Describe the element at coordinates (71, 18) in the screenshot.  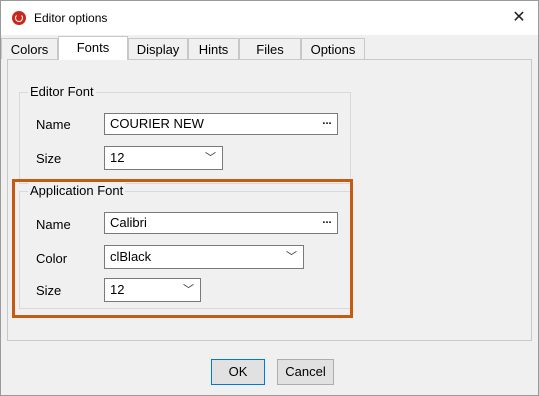
I see `window-title: Editor options` at that location.